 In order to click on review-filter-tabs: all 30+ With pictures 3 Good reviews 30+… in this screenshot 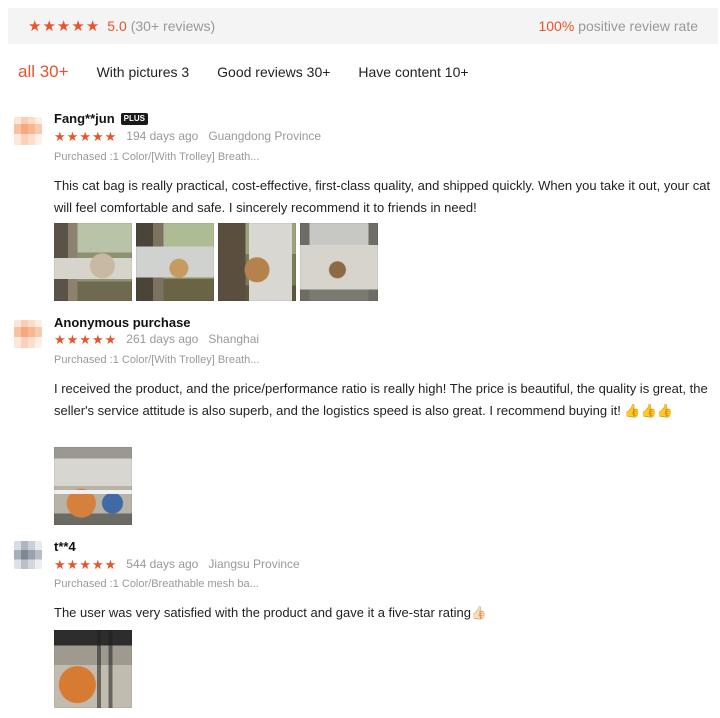, I will do `click(257, 72)`.